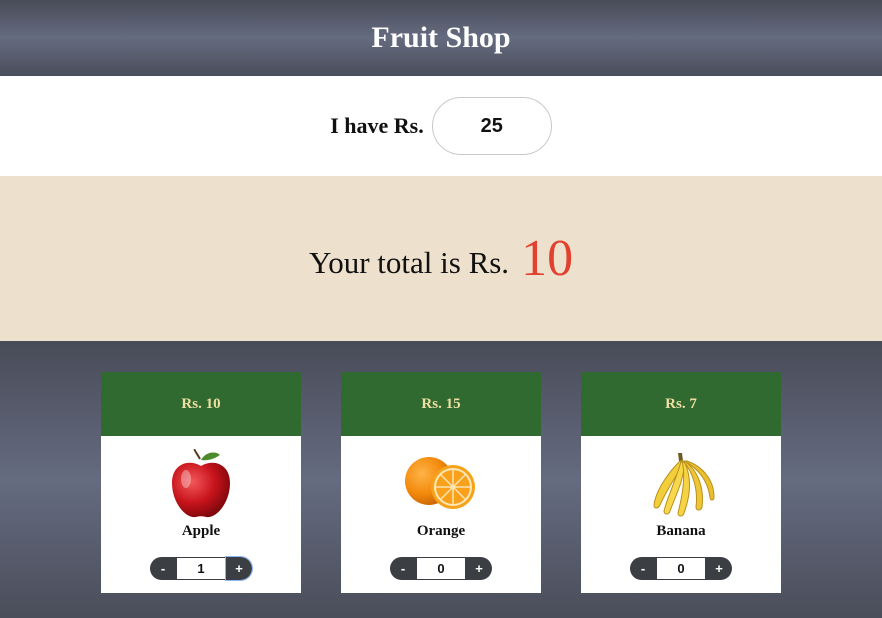 This screenshot has height=618, width=882. I want to click on price-label: Rs. 7, so click(681, 403).